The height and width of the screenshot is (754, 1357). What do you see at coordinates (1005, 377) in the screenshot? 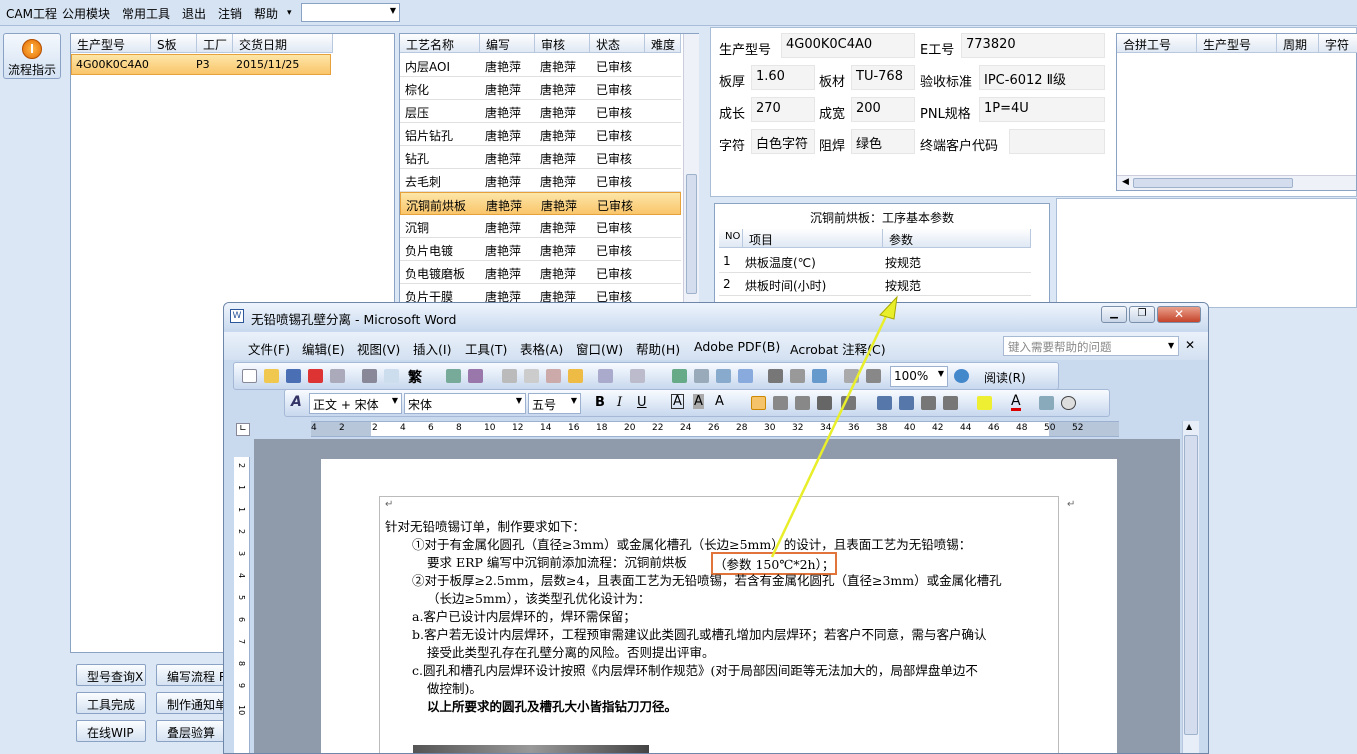
I see `read-button: 阅读(R)` at bounding box center [1005, 377].